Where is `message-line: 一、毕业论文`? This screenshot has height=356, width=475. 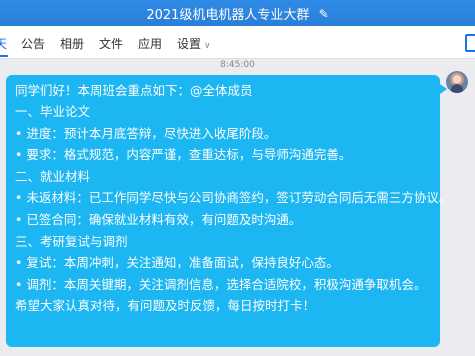 message-line: 一、毕业论文 is located at coordinates (53, 111).